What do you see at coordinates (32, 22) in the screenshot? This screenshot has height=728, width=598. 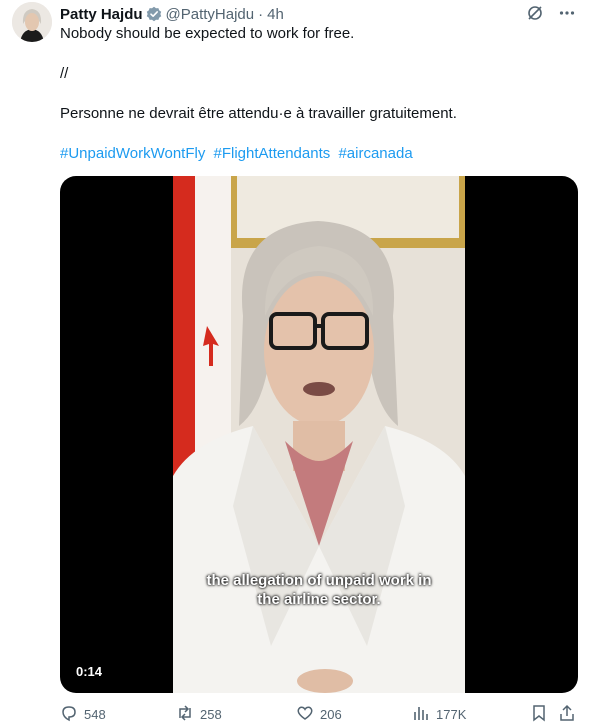 I see `avatar` at bounding box center [32, 22].